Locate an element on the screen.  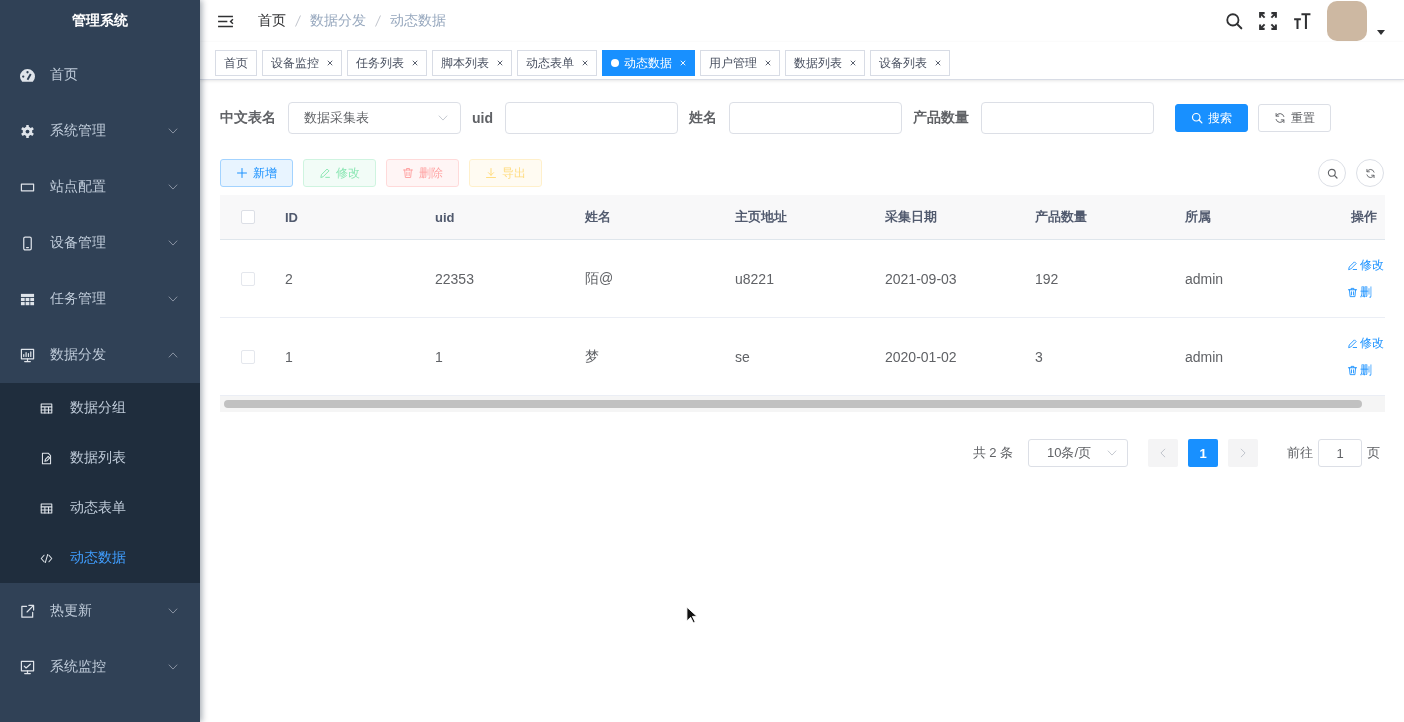
tab: 脚本列表 is located at coordinates (472, 63).